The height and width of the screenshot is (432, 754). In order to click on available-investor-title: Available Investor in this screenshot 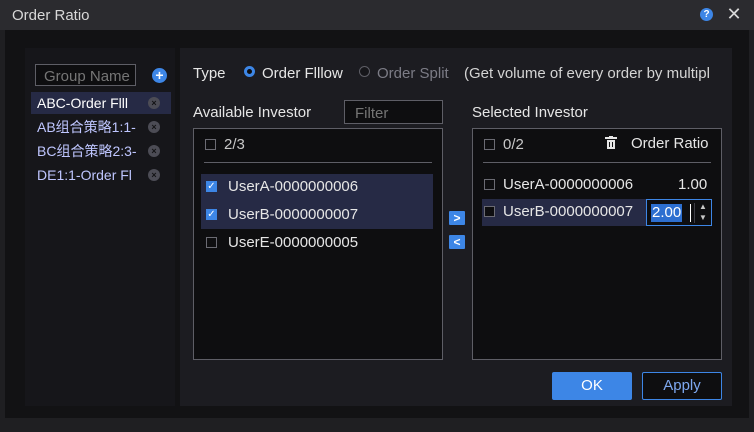, I will do `click(252, 112)`.